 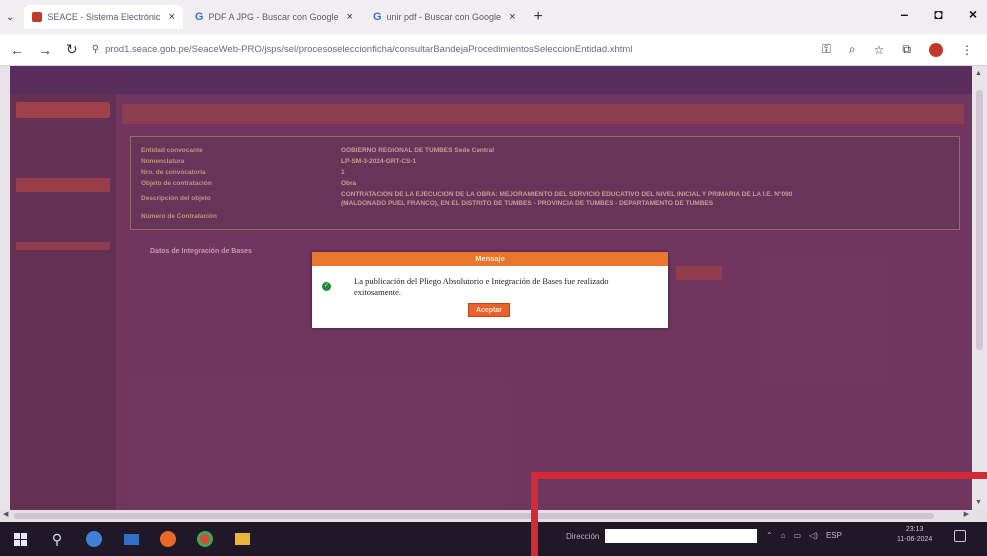 I want to click on tab-unir-pdf: G unir pdf - Buscar con Google ×, so click(x=444, y=17).